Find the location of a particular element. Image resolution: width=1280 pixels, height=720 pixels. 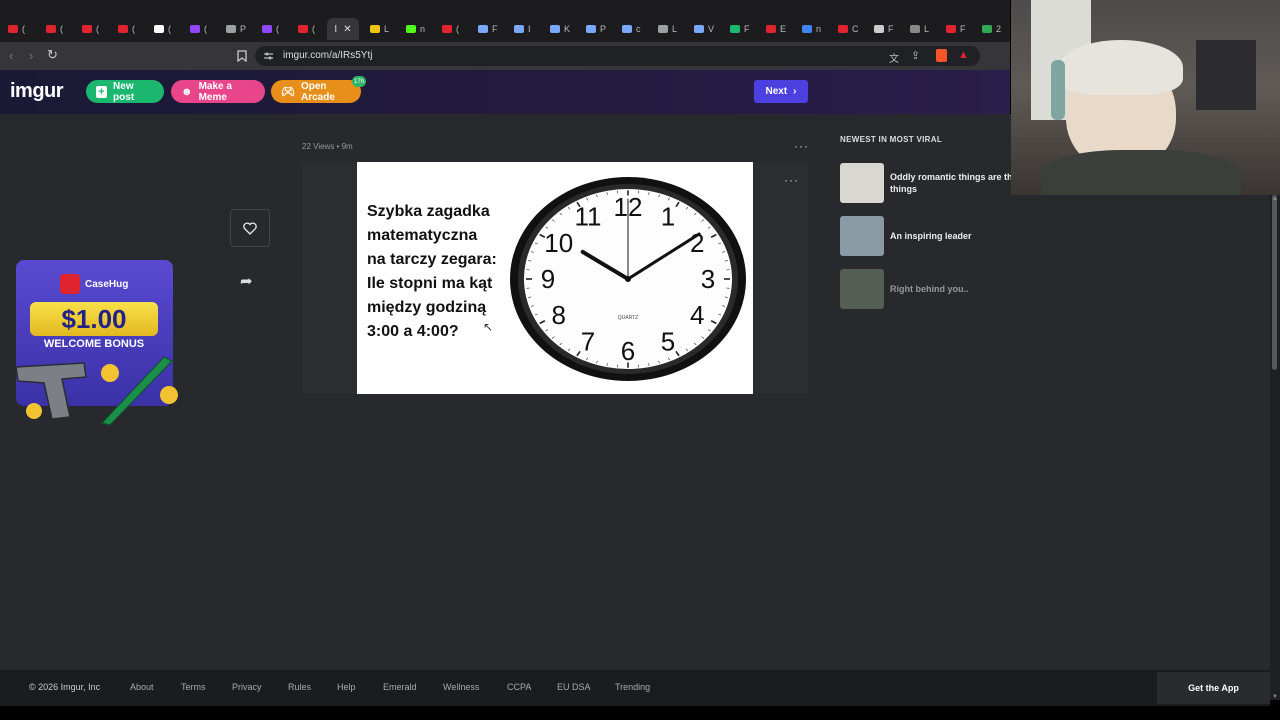

open-arcade-button: 🎮︎ Open Arcade is located at coordinates (316, 91).